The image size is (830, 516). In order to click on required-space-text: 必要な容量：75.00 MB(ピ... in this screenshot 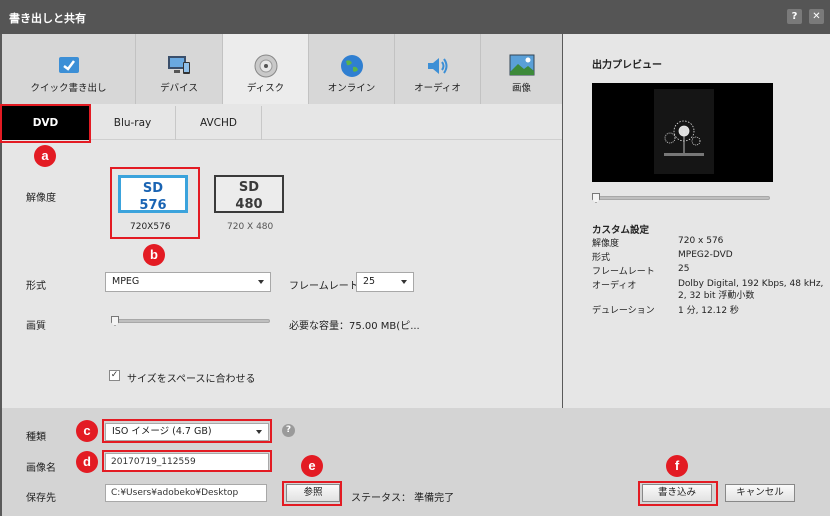, I will do `click(354, 326)`.